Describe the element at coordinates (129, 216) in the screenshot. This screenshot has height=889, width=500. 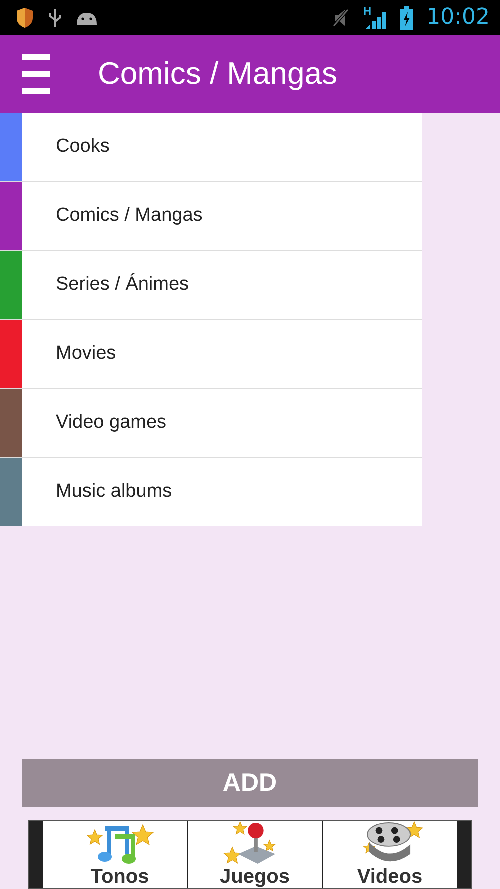
I see `category-label: Comics / Mangas` at that location.